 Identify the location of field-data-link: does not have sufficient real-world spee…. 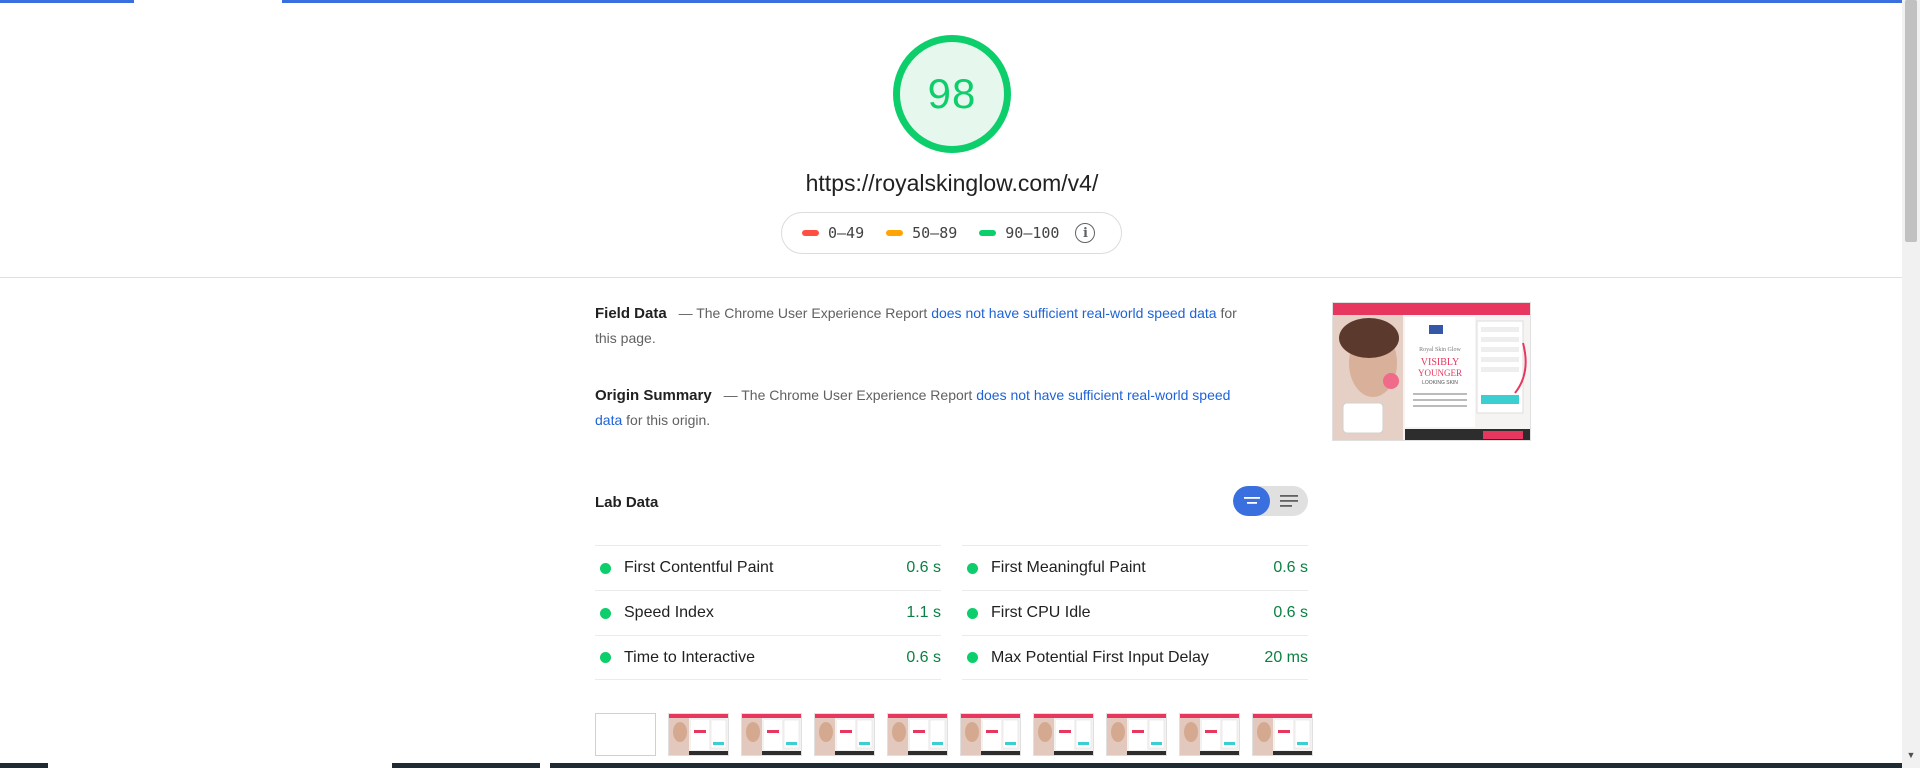
(1073, 313).